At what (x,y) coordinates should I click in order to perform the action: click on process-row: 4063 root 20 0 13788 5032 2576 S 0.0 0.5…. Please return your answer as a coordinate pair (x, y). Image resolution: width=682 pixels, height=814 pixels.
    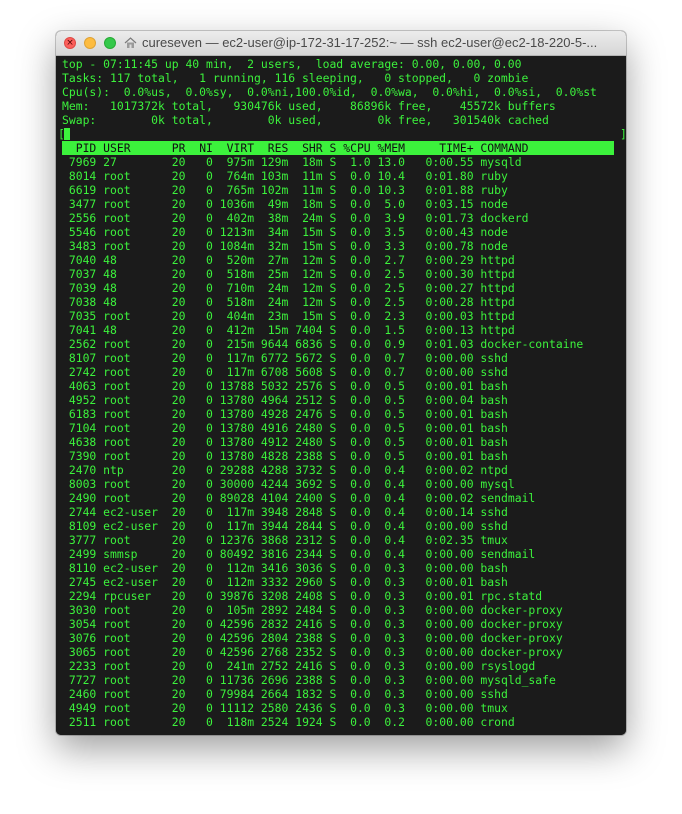
    Looking at the image, I should click on (344, 386).